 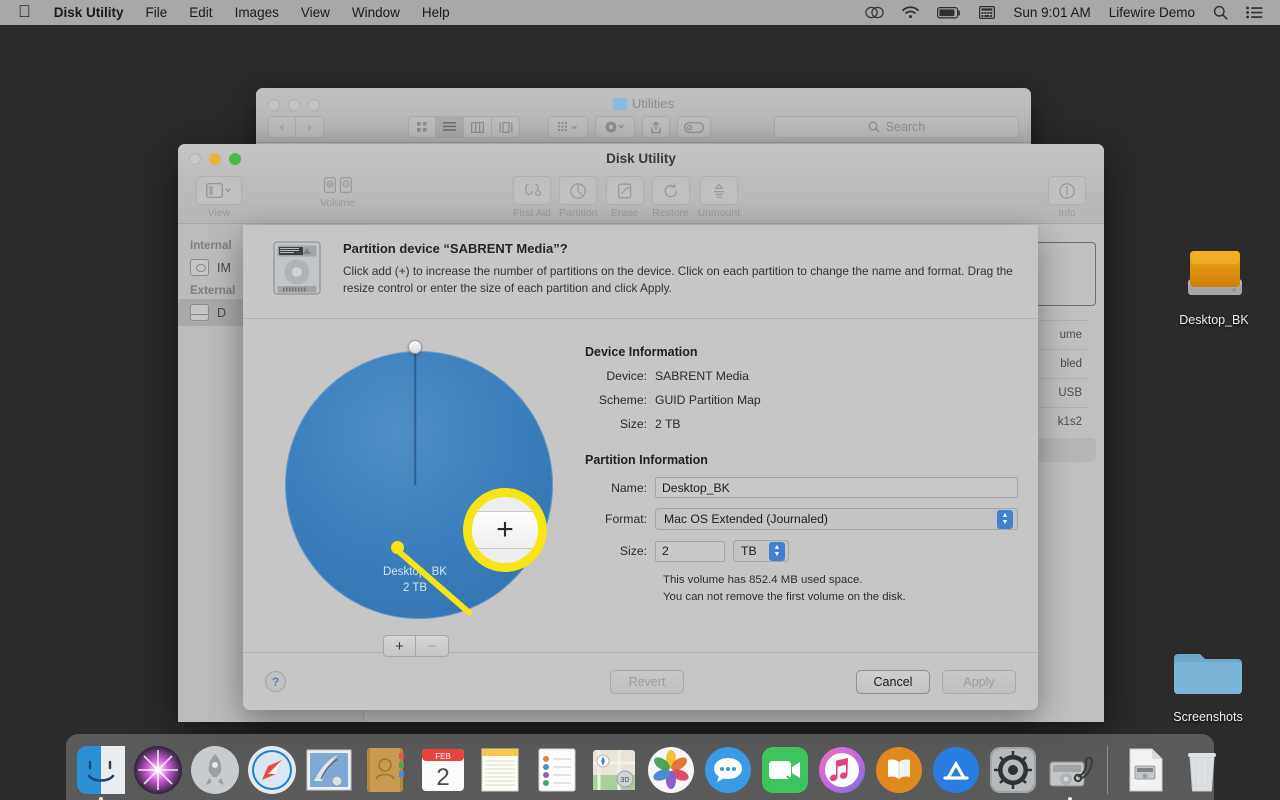 I want to click on dock-item-disk-utility, so click(x=1070, y=770).